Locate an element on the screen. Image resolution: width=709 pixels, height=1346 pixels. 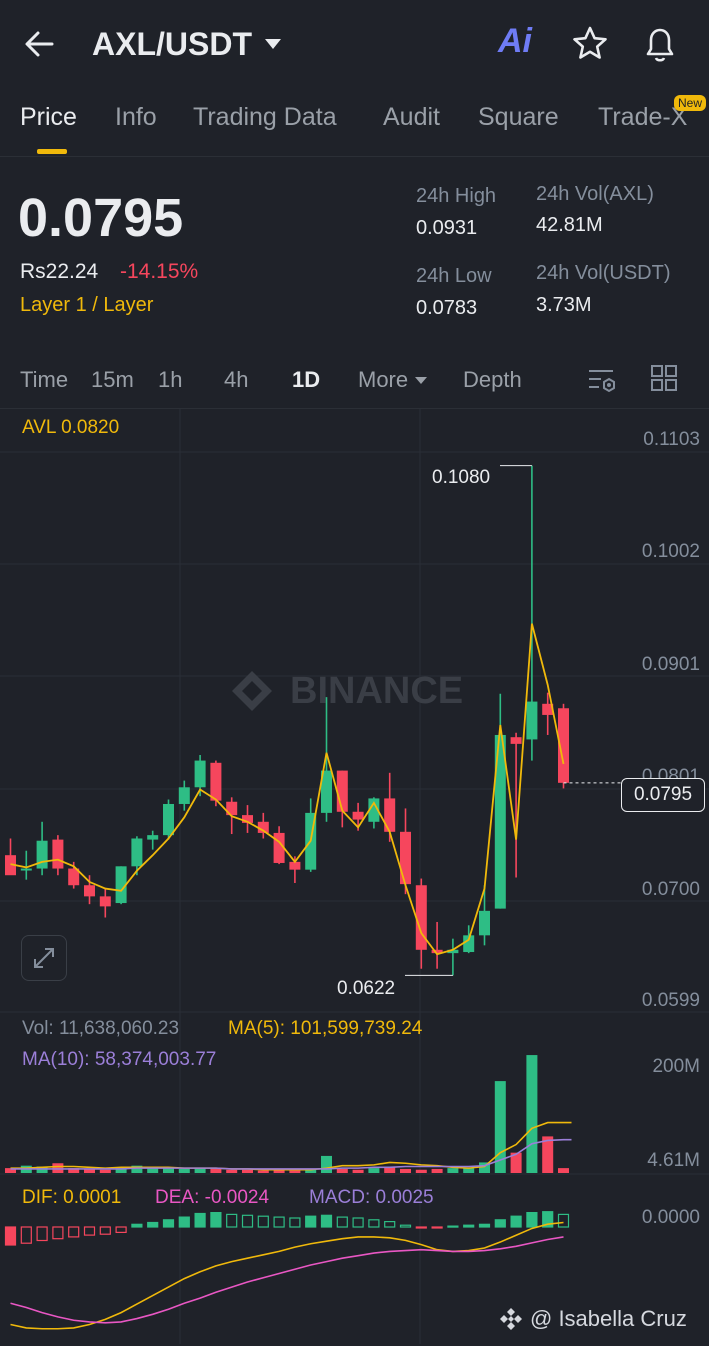
footer-credit: @ Isabella Cruz is located at coordinates (592, 1319).